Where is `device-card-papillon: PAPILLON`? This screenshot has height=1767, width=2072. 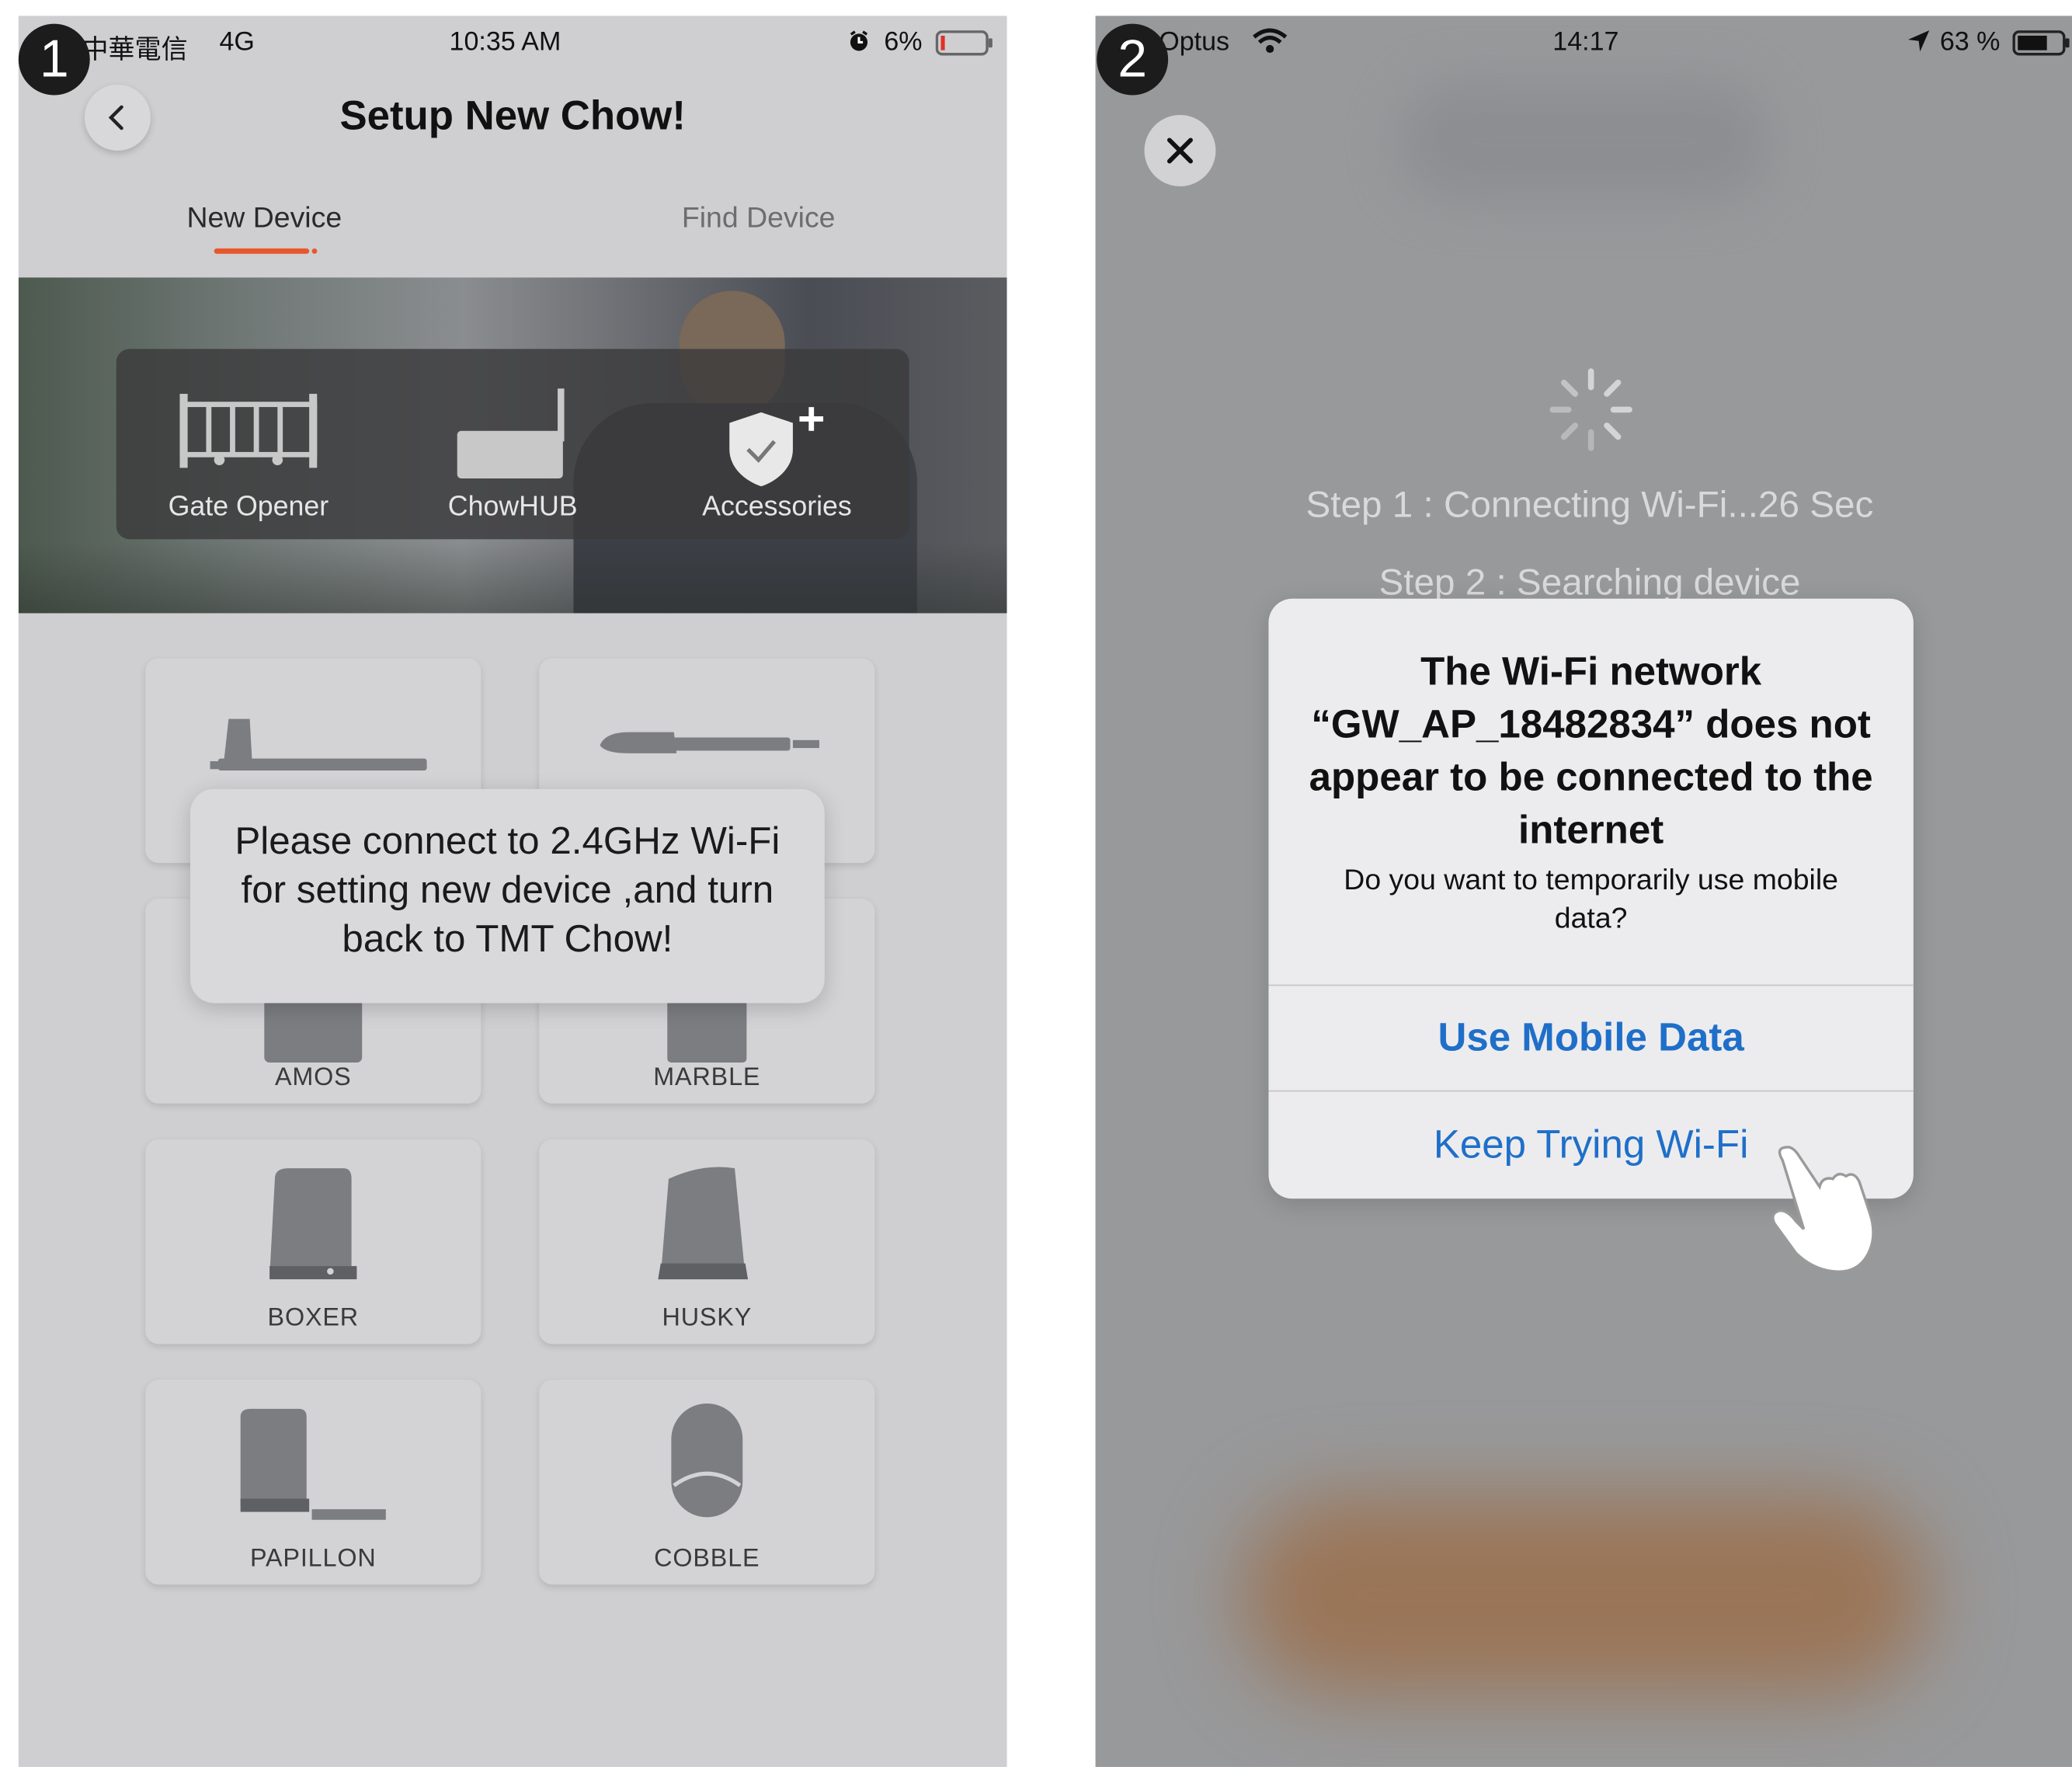 device-card-papillon: PAPILLON is located at coordinates (313, 1482).